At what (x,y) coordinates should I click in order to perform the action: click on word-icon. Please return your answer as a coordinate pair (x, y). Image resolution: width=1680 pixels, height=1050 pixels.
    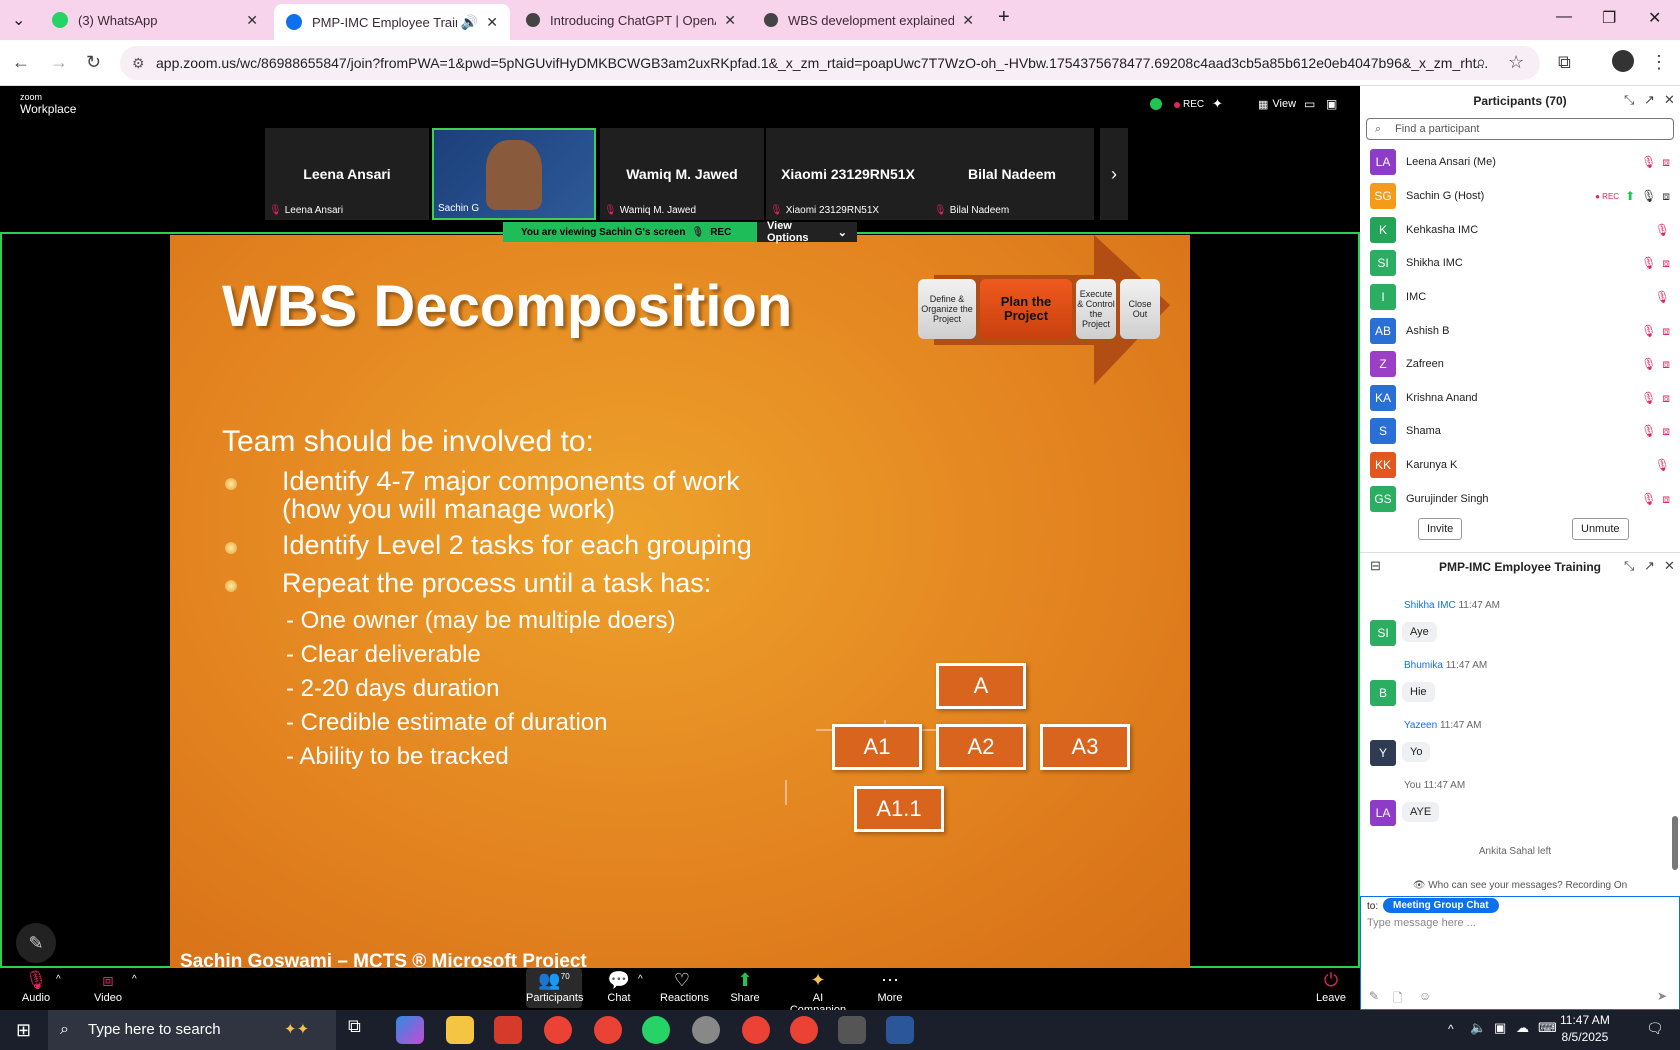
    Looking at the image, I should click on (900, 1030).